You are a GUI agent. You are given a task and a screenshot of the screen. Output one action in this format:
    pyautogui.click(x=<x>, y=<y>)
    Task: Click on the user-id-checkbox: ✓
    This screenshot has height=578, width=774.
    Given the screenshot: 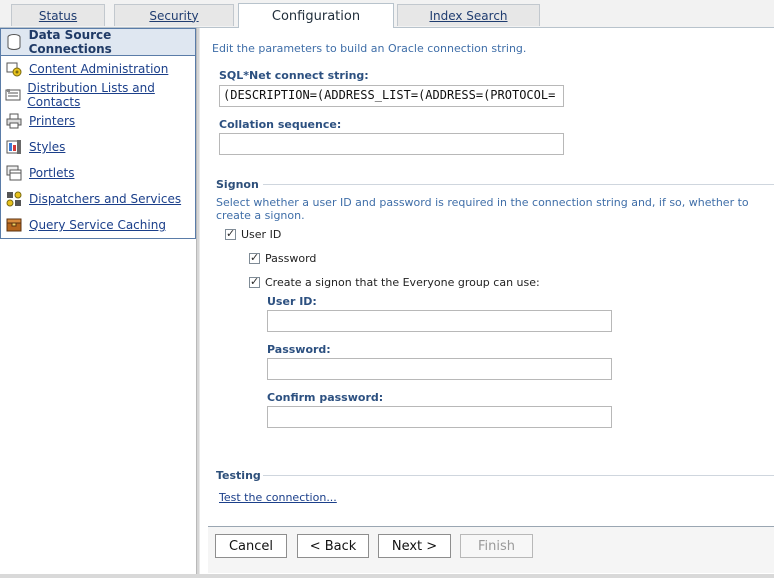 What is the action you would take?
    pyautogui.click(x=230, y=233)
    